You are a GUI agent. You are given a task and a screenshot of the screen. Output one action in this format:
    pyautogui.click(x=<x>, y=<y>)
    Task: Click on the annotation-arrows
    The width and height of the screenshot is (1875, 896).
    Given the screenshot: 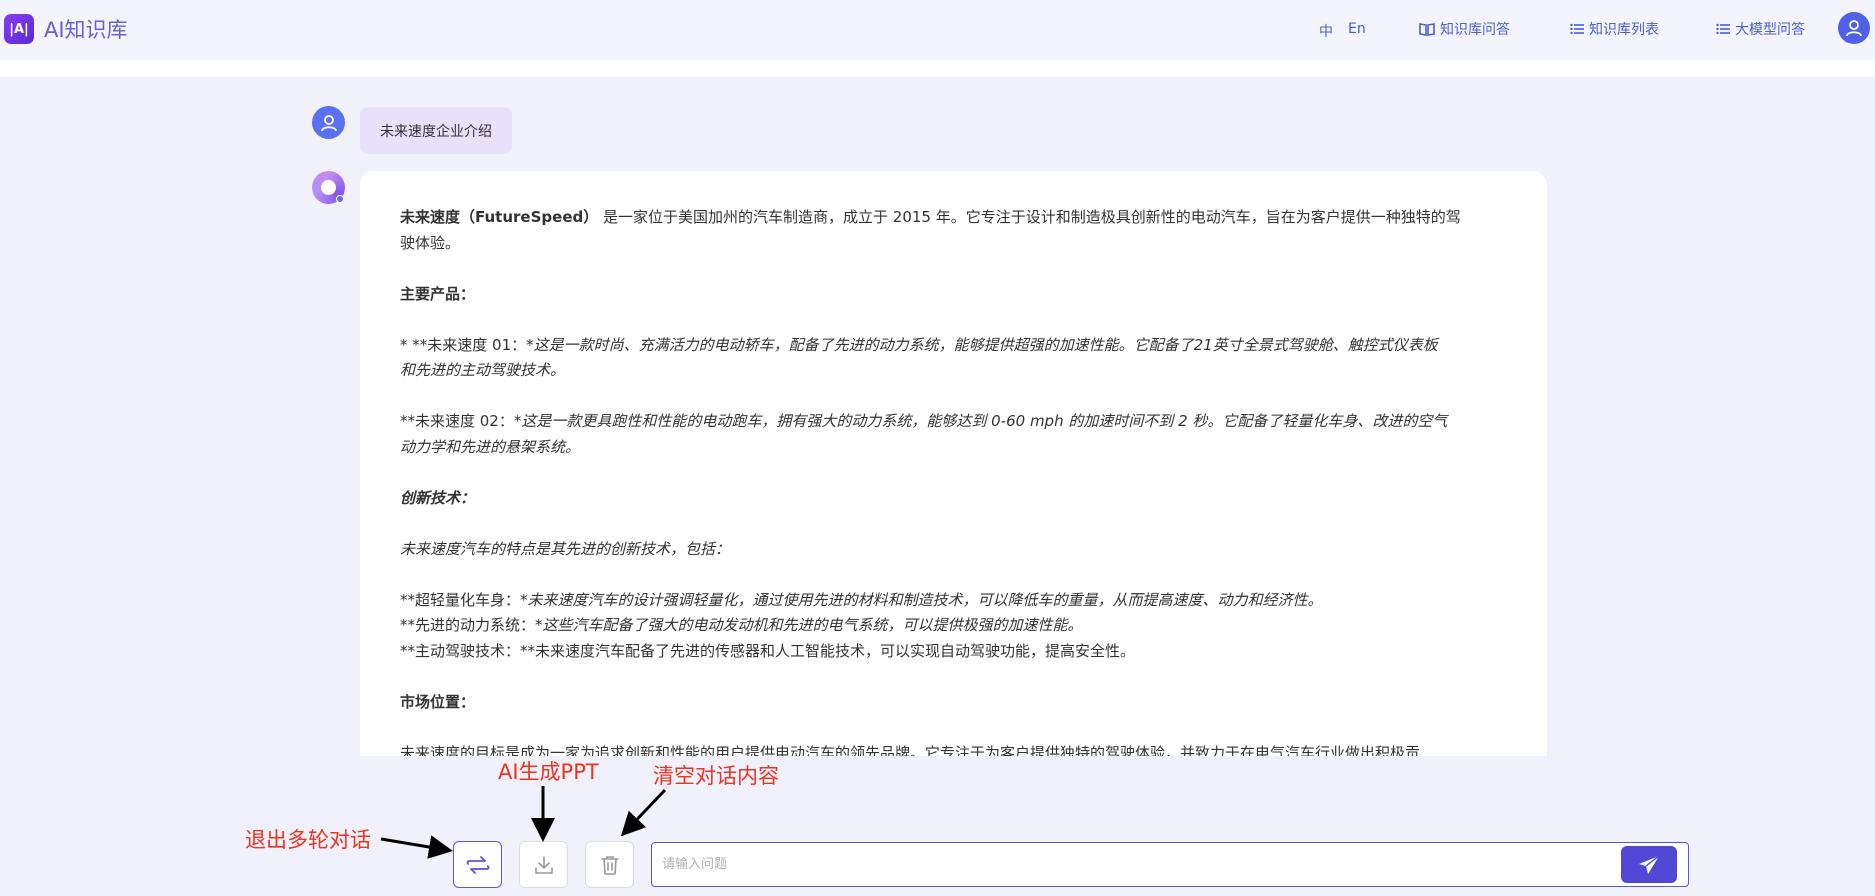 What is the action you would take?
    pyautogui.click(x=523, y=822)
    